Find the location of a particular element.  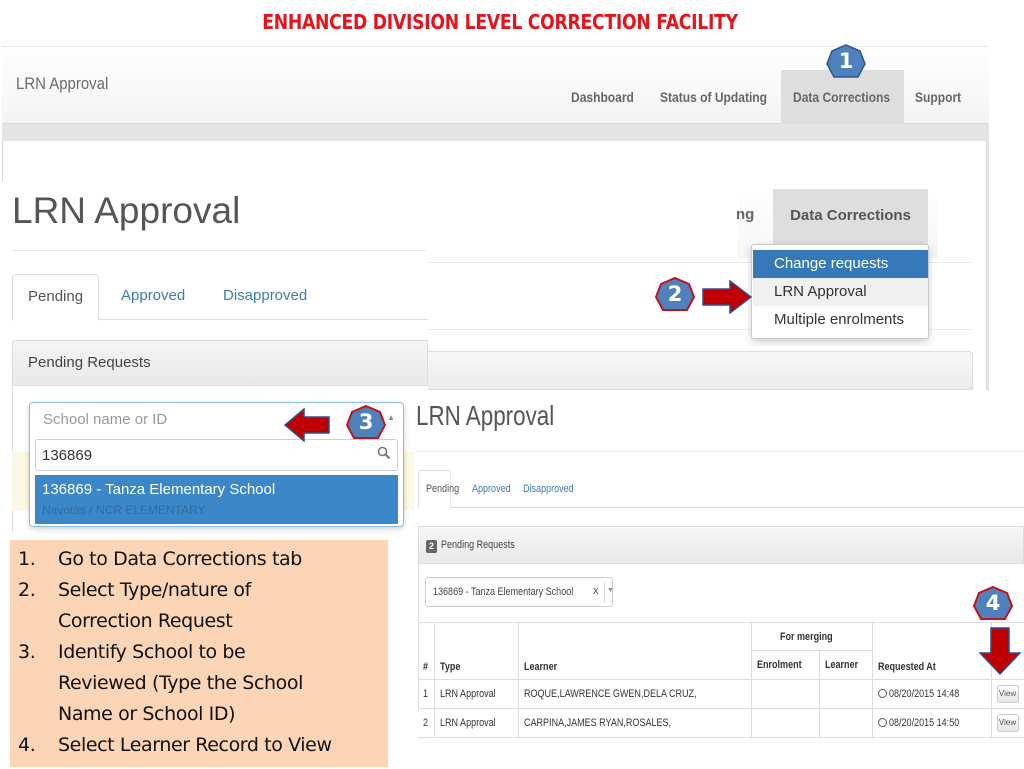

step-marker-3: 3 is located at coordinates (366, 424).